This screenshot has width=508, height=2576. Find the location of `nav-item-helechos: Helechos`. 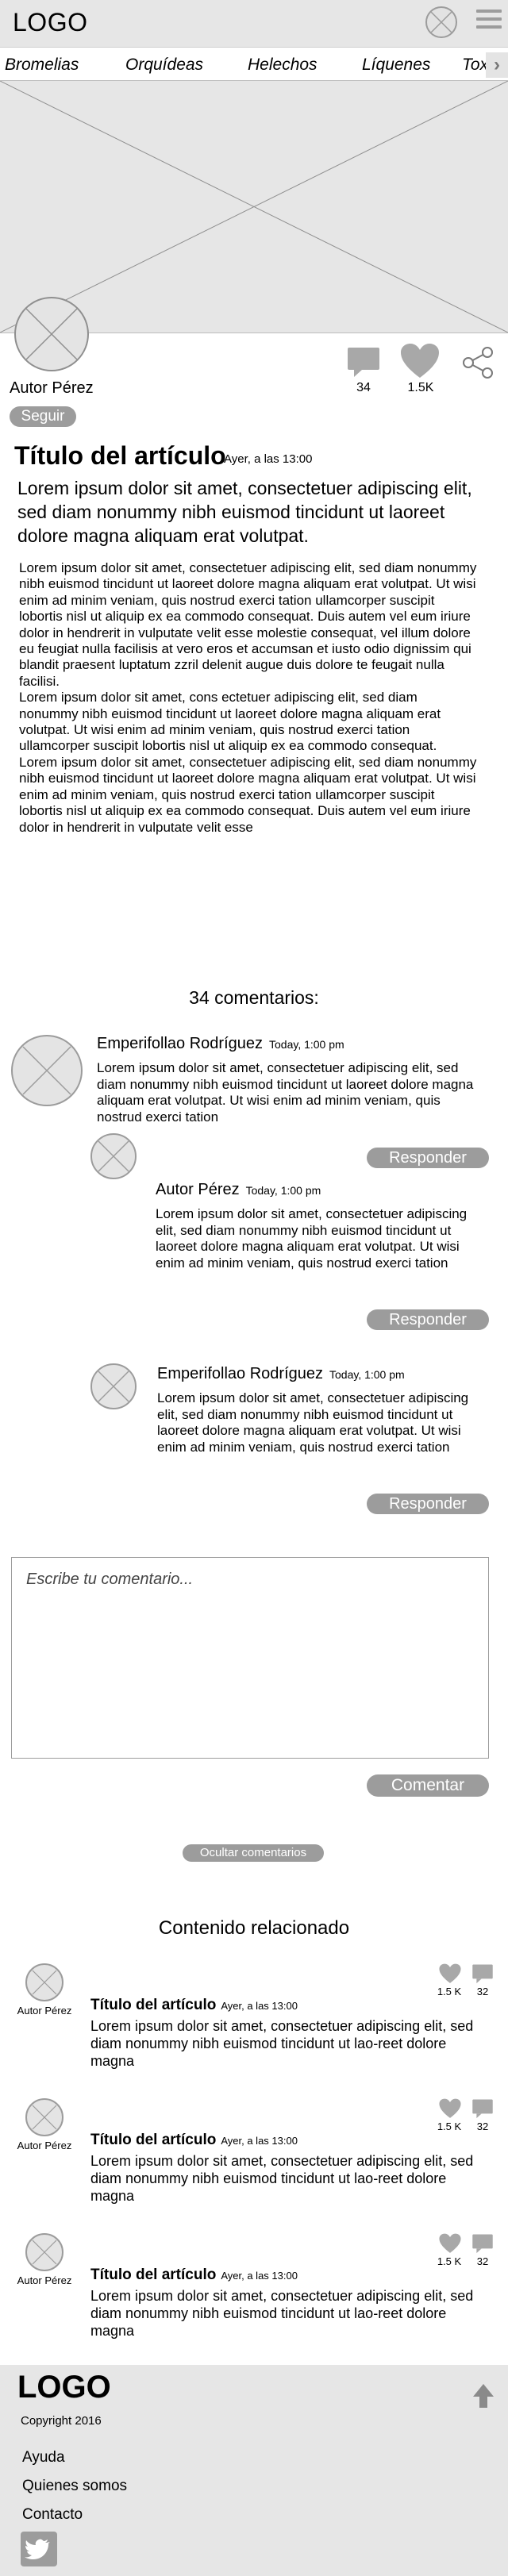

nav-item-helechos: Helechos is located at coordinates (283, 65).